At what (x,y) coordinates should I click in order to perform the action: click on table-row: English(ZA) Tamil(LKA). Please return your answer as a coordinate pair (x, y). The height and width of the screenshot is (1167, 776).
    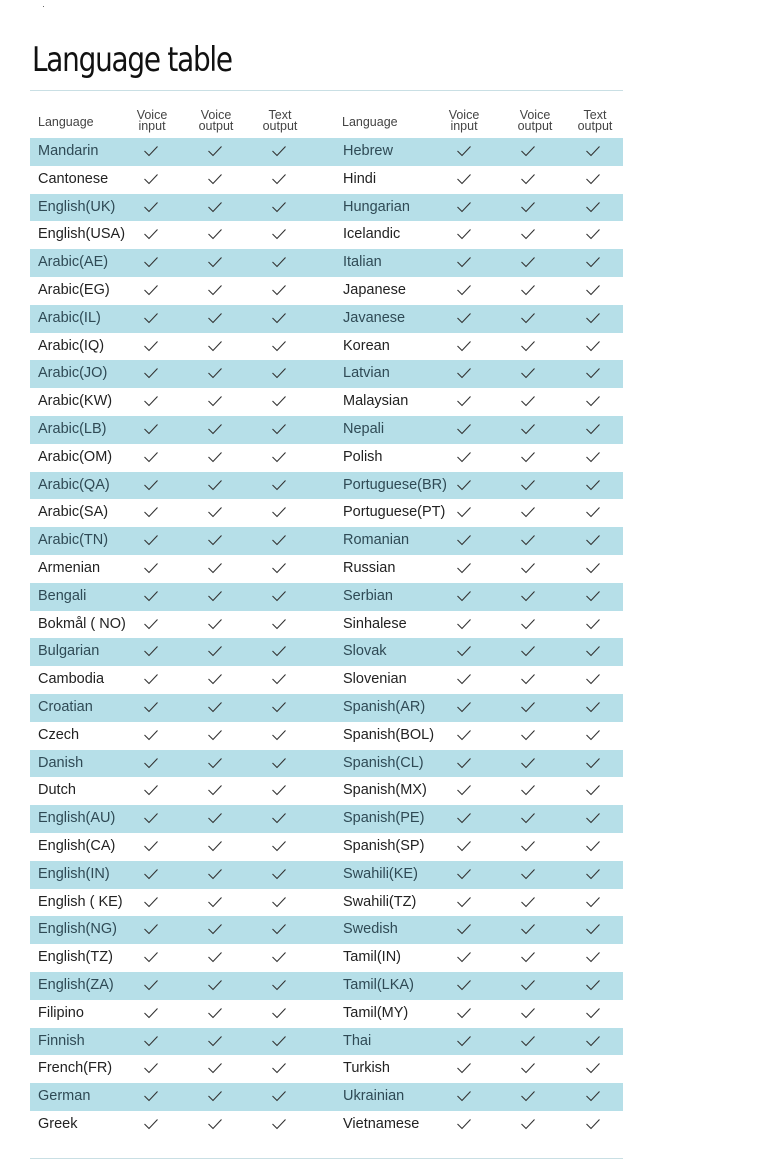
    Looking at the image, I should click on (326, 985).